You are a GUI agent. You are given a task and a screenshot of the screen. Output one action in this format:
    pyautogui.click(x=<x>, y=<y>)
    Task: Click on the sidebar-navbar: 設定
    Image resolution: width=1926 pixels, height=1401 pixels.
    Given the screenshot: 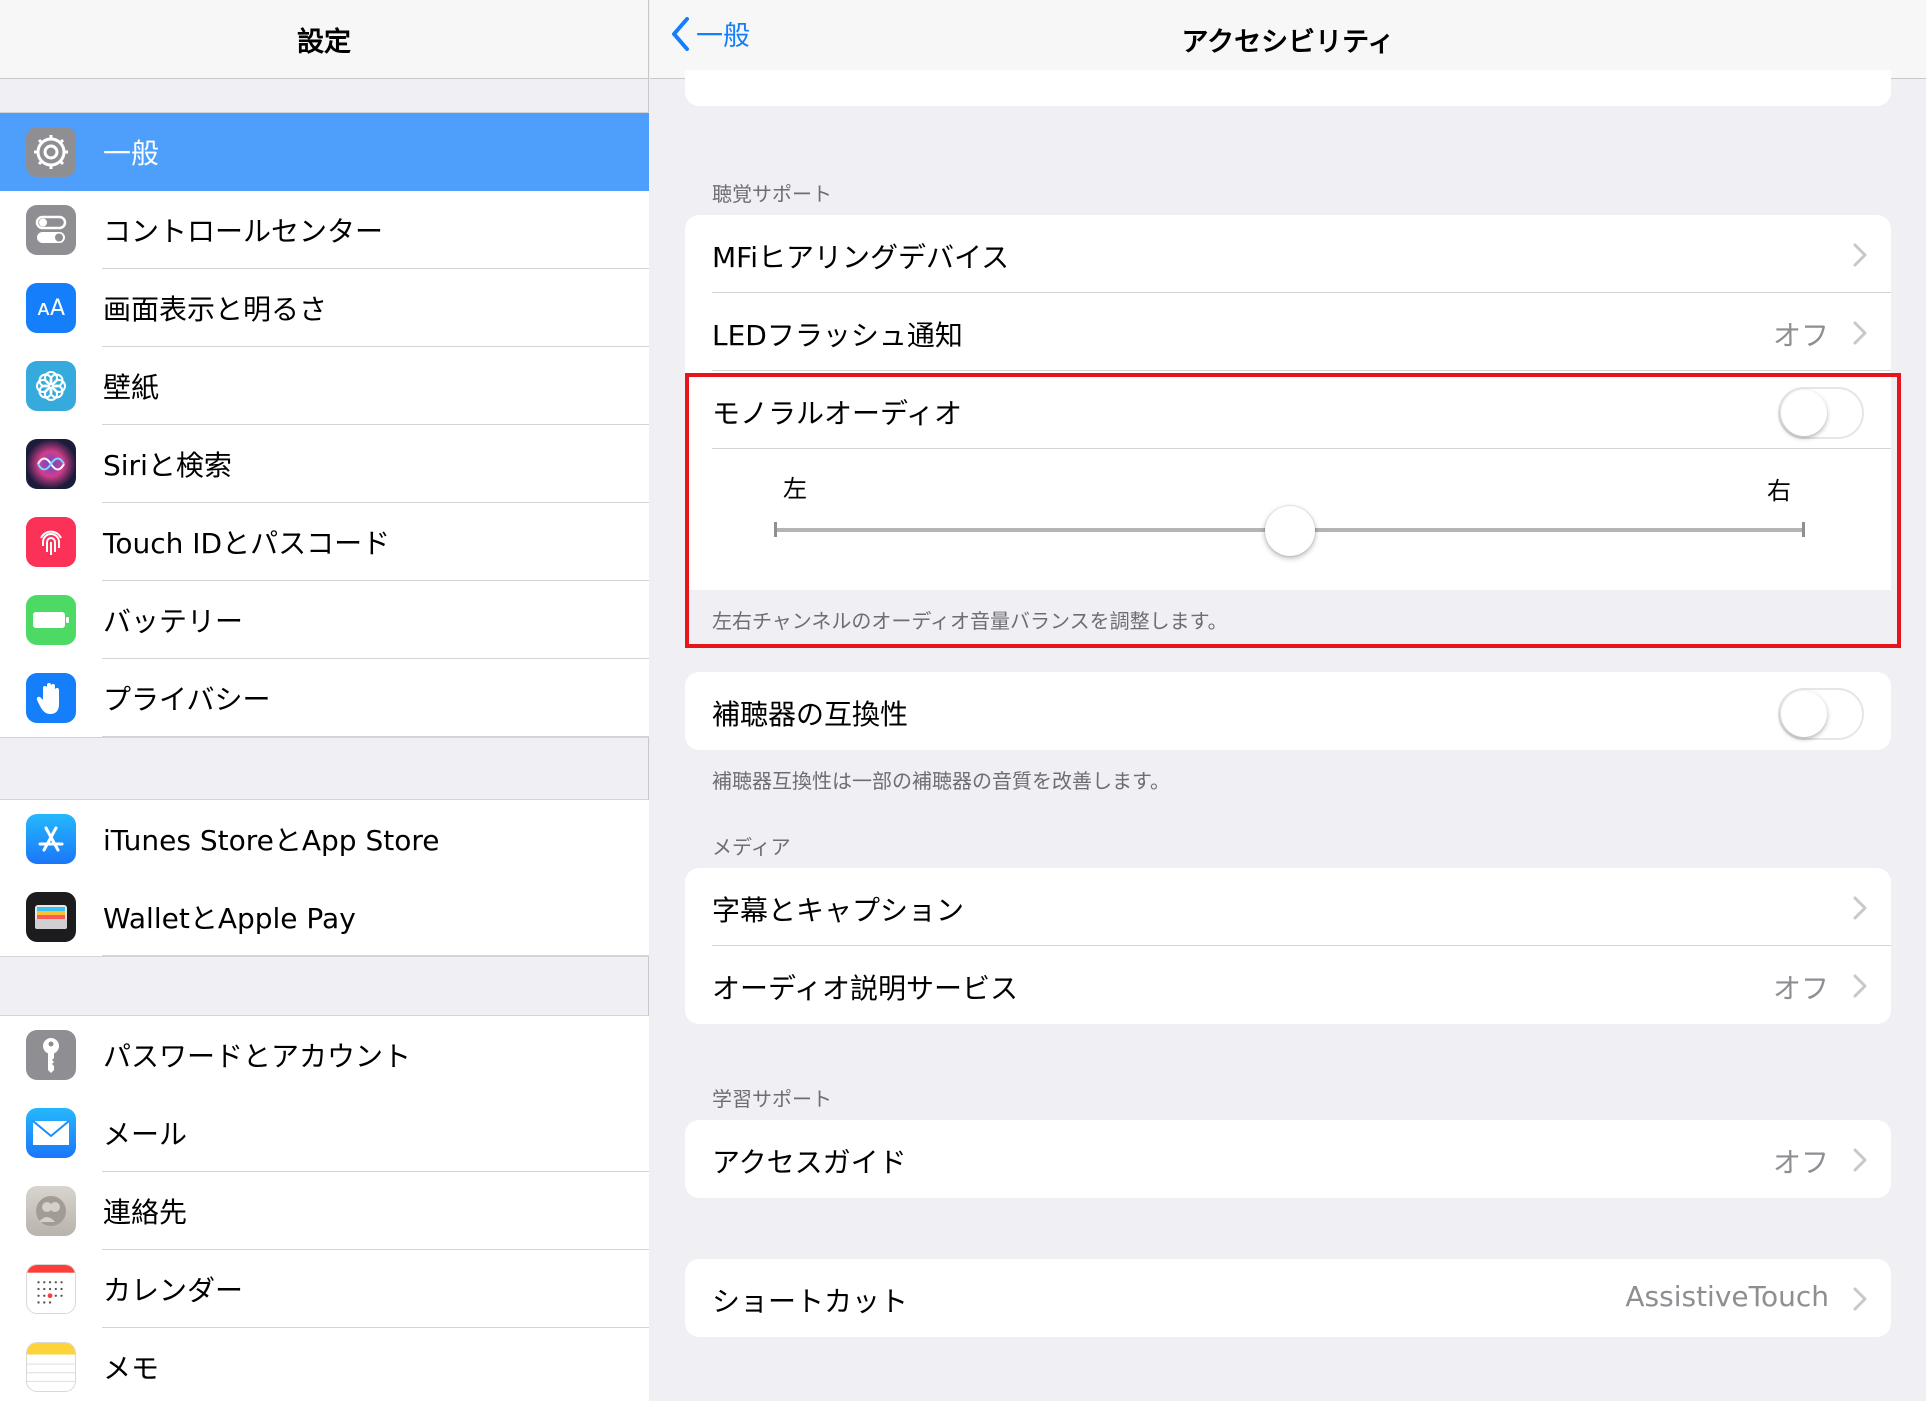 What is the action you would take?
    pyautogui.click(x=324, y=39)
    